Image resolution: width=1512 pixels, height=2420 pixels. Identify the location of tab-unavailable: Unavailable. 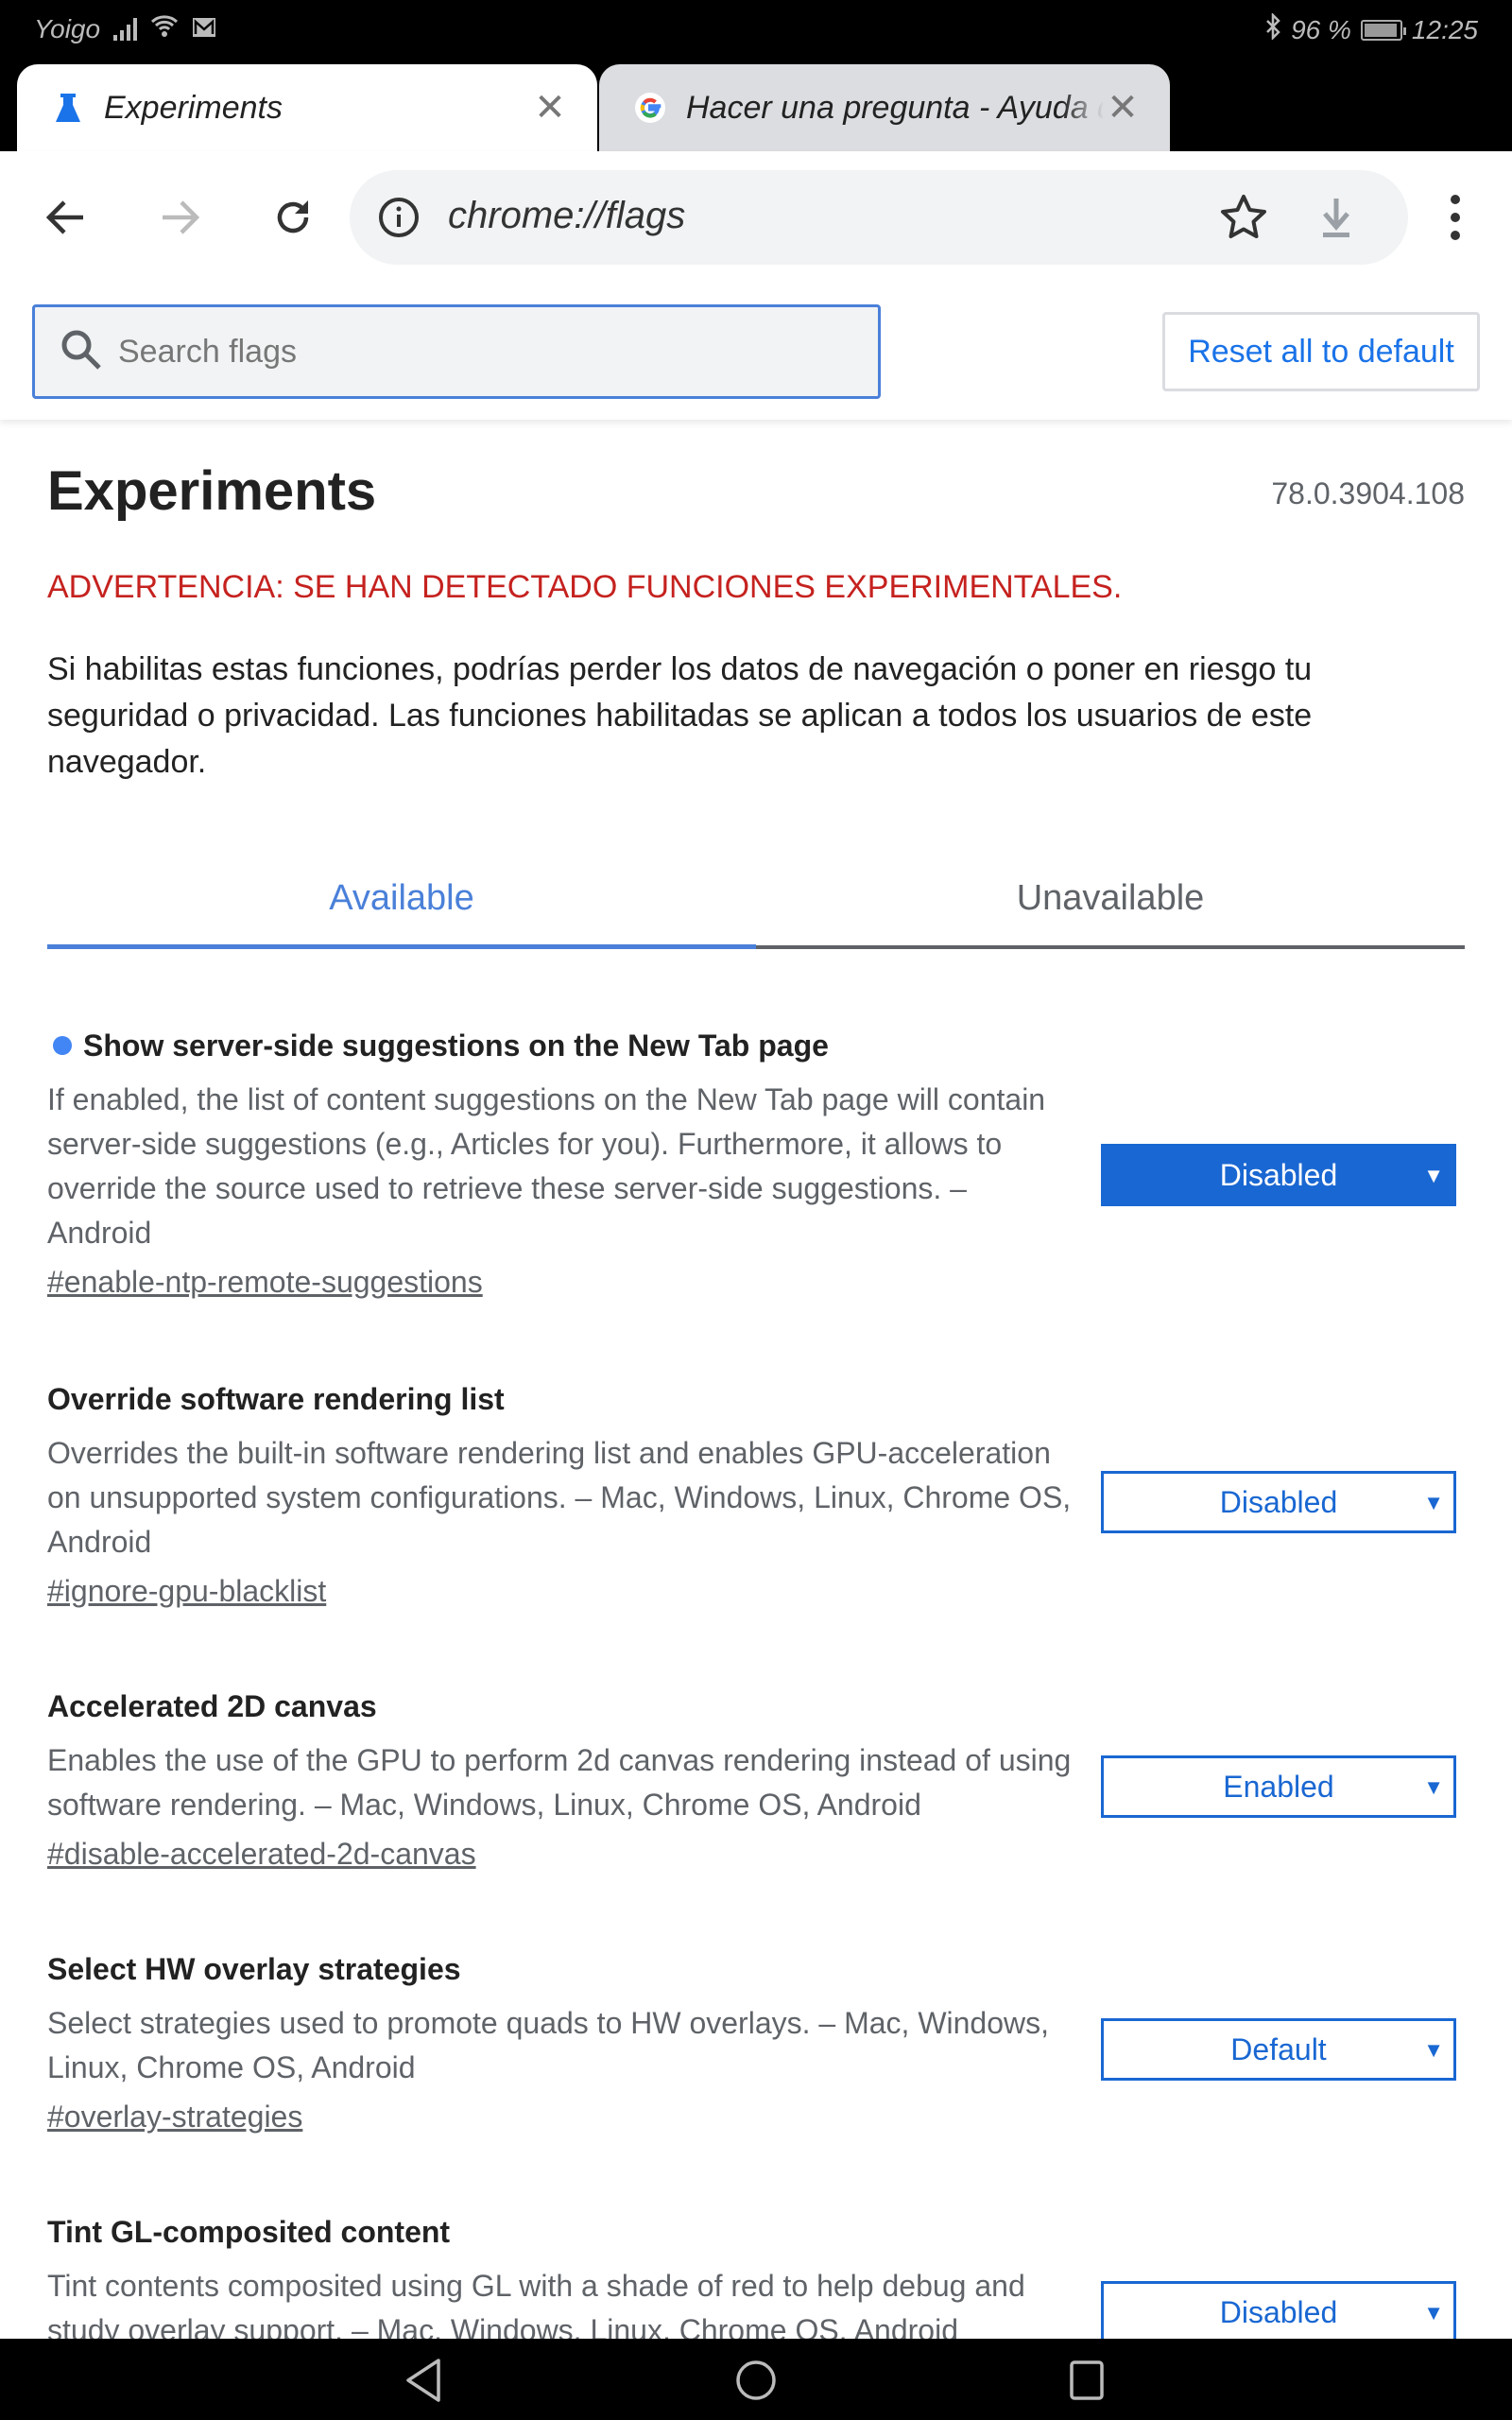
(1110, 898).